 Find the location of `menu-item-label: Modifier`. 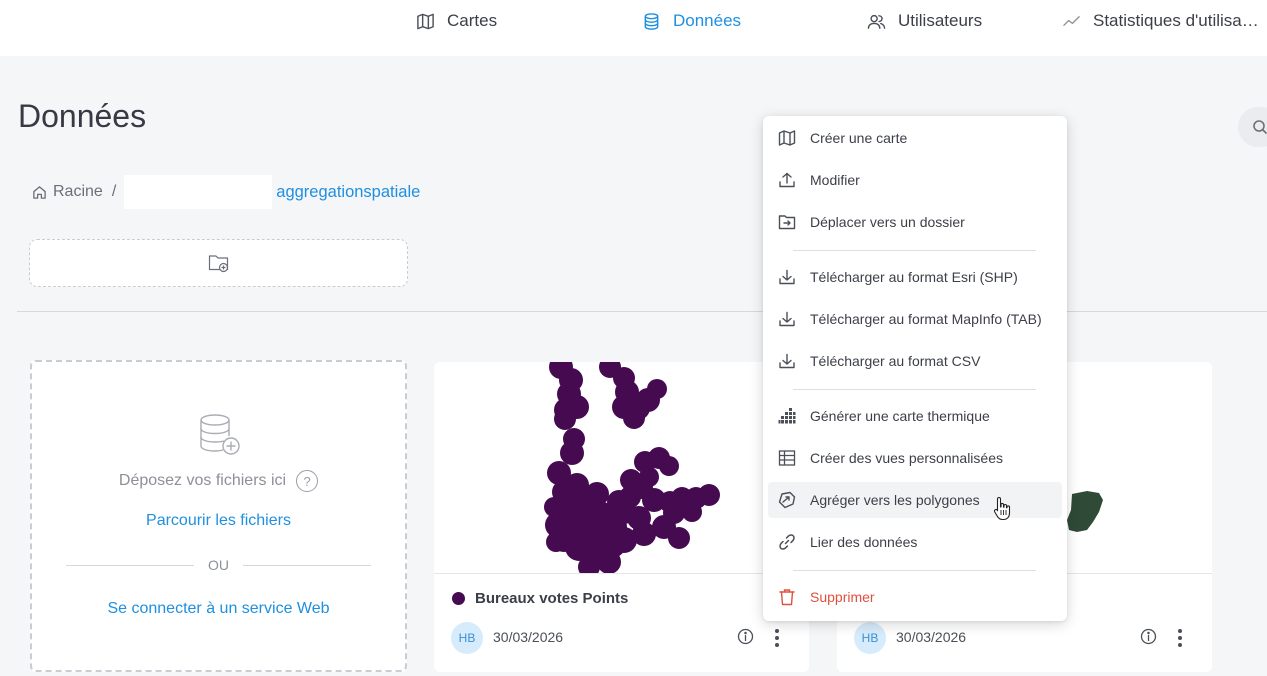

menu-item-label: Modifier is located at coordinates (835, 180).